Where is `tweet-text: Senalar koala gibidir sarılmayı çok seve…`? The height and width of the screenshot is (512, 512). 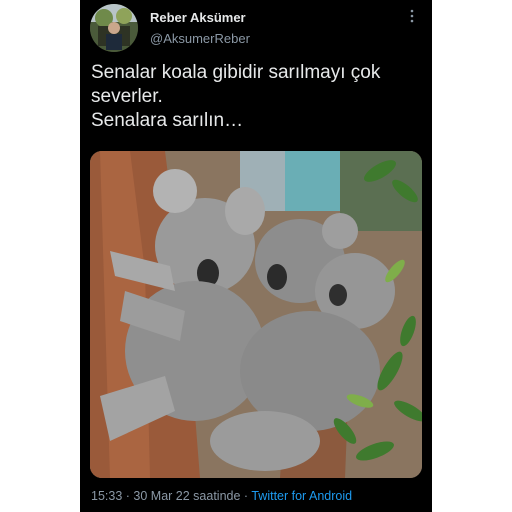 tweet-text: Senalar koala gibidir sarılmayı çok seve… is located at coordinates (258, 97).